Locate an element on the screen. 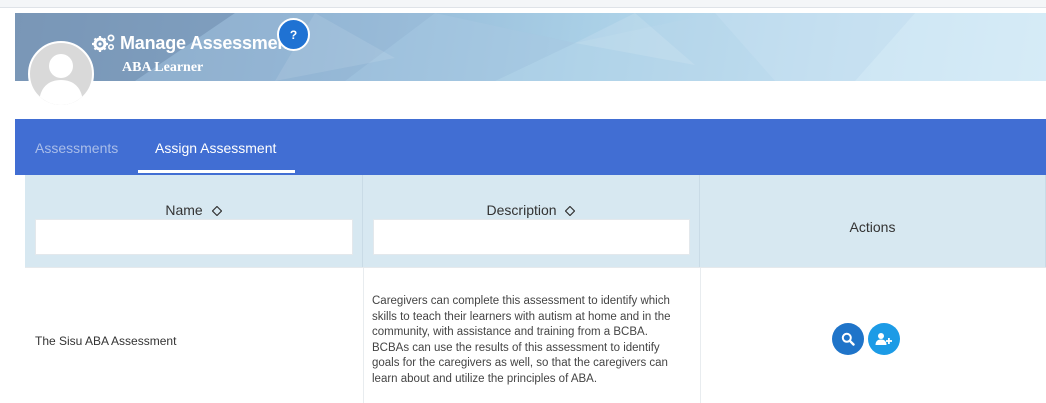 The height and width of the screenshot is (403, 1046). learner-name: ABA Learner is located at coordinates (163, 67).